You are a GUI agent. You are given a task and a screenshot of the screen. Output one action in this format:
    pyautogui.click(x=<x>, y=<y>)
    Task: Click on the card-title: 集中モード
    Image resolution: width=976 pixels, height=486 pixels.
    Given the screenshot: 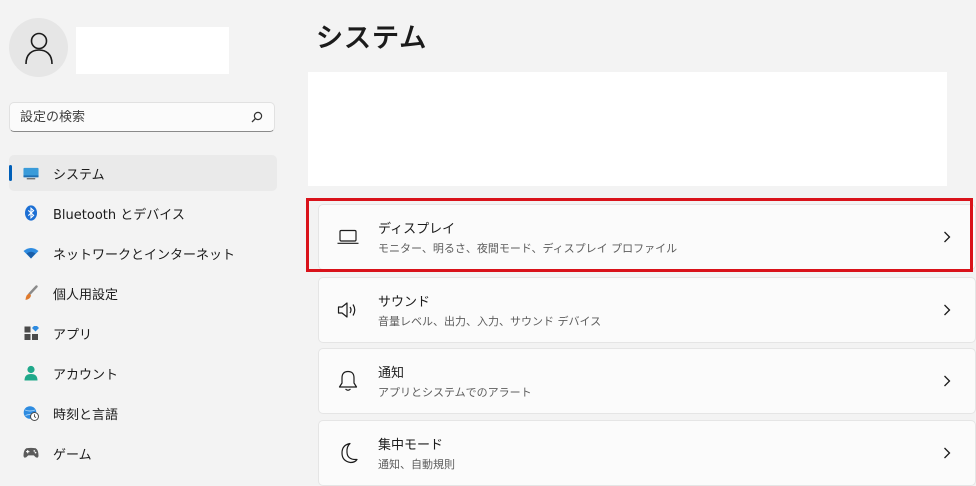 What is the action you would take?
    pyautogui.click(x=411, y=445)
    